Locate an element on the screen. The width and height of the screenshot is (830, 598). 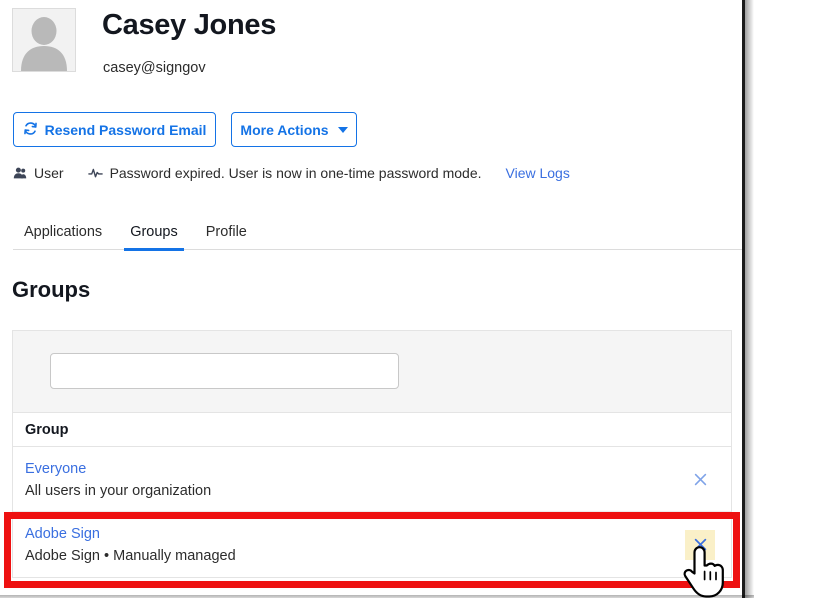
tab-groups-label: Groups is located at coordinates (154, 232).